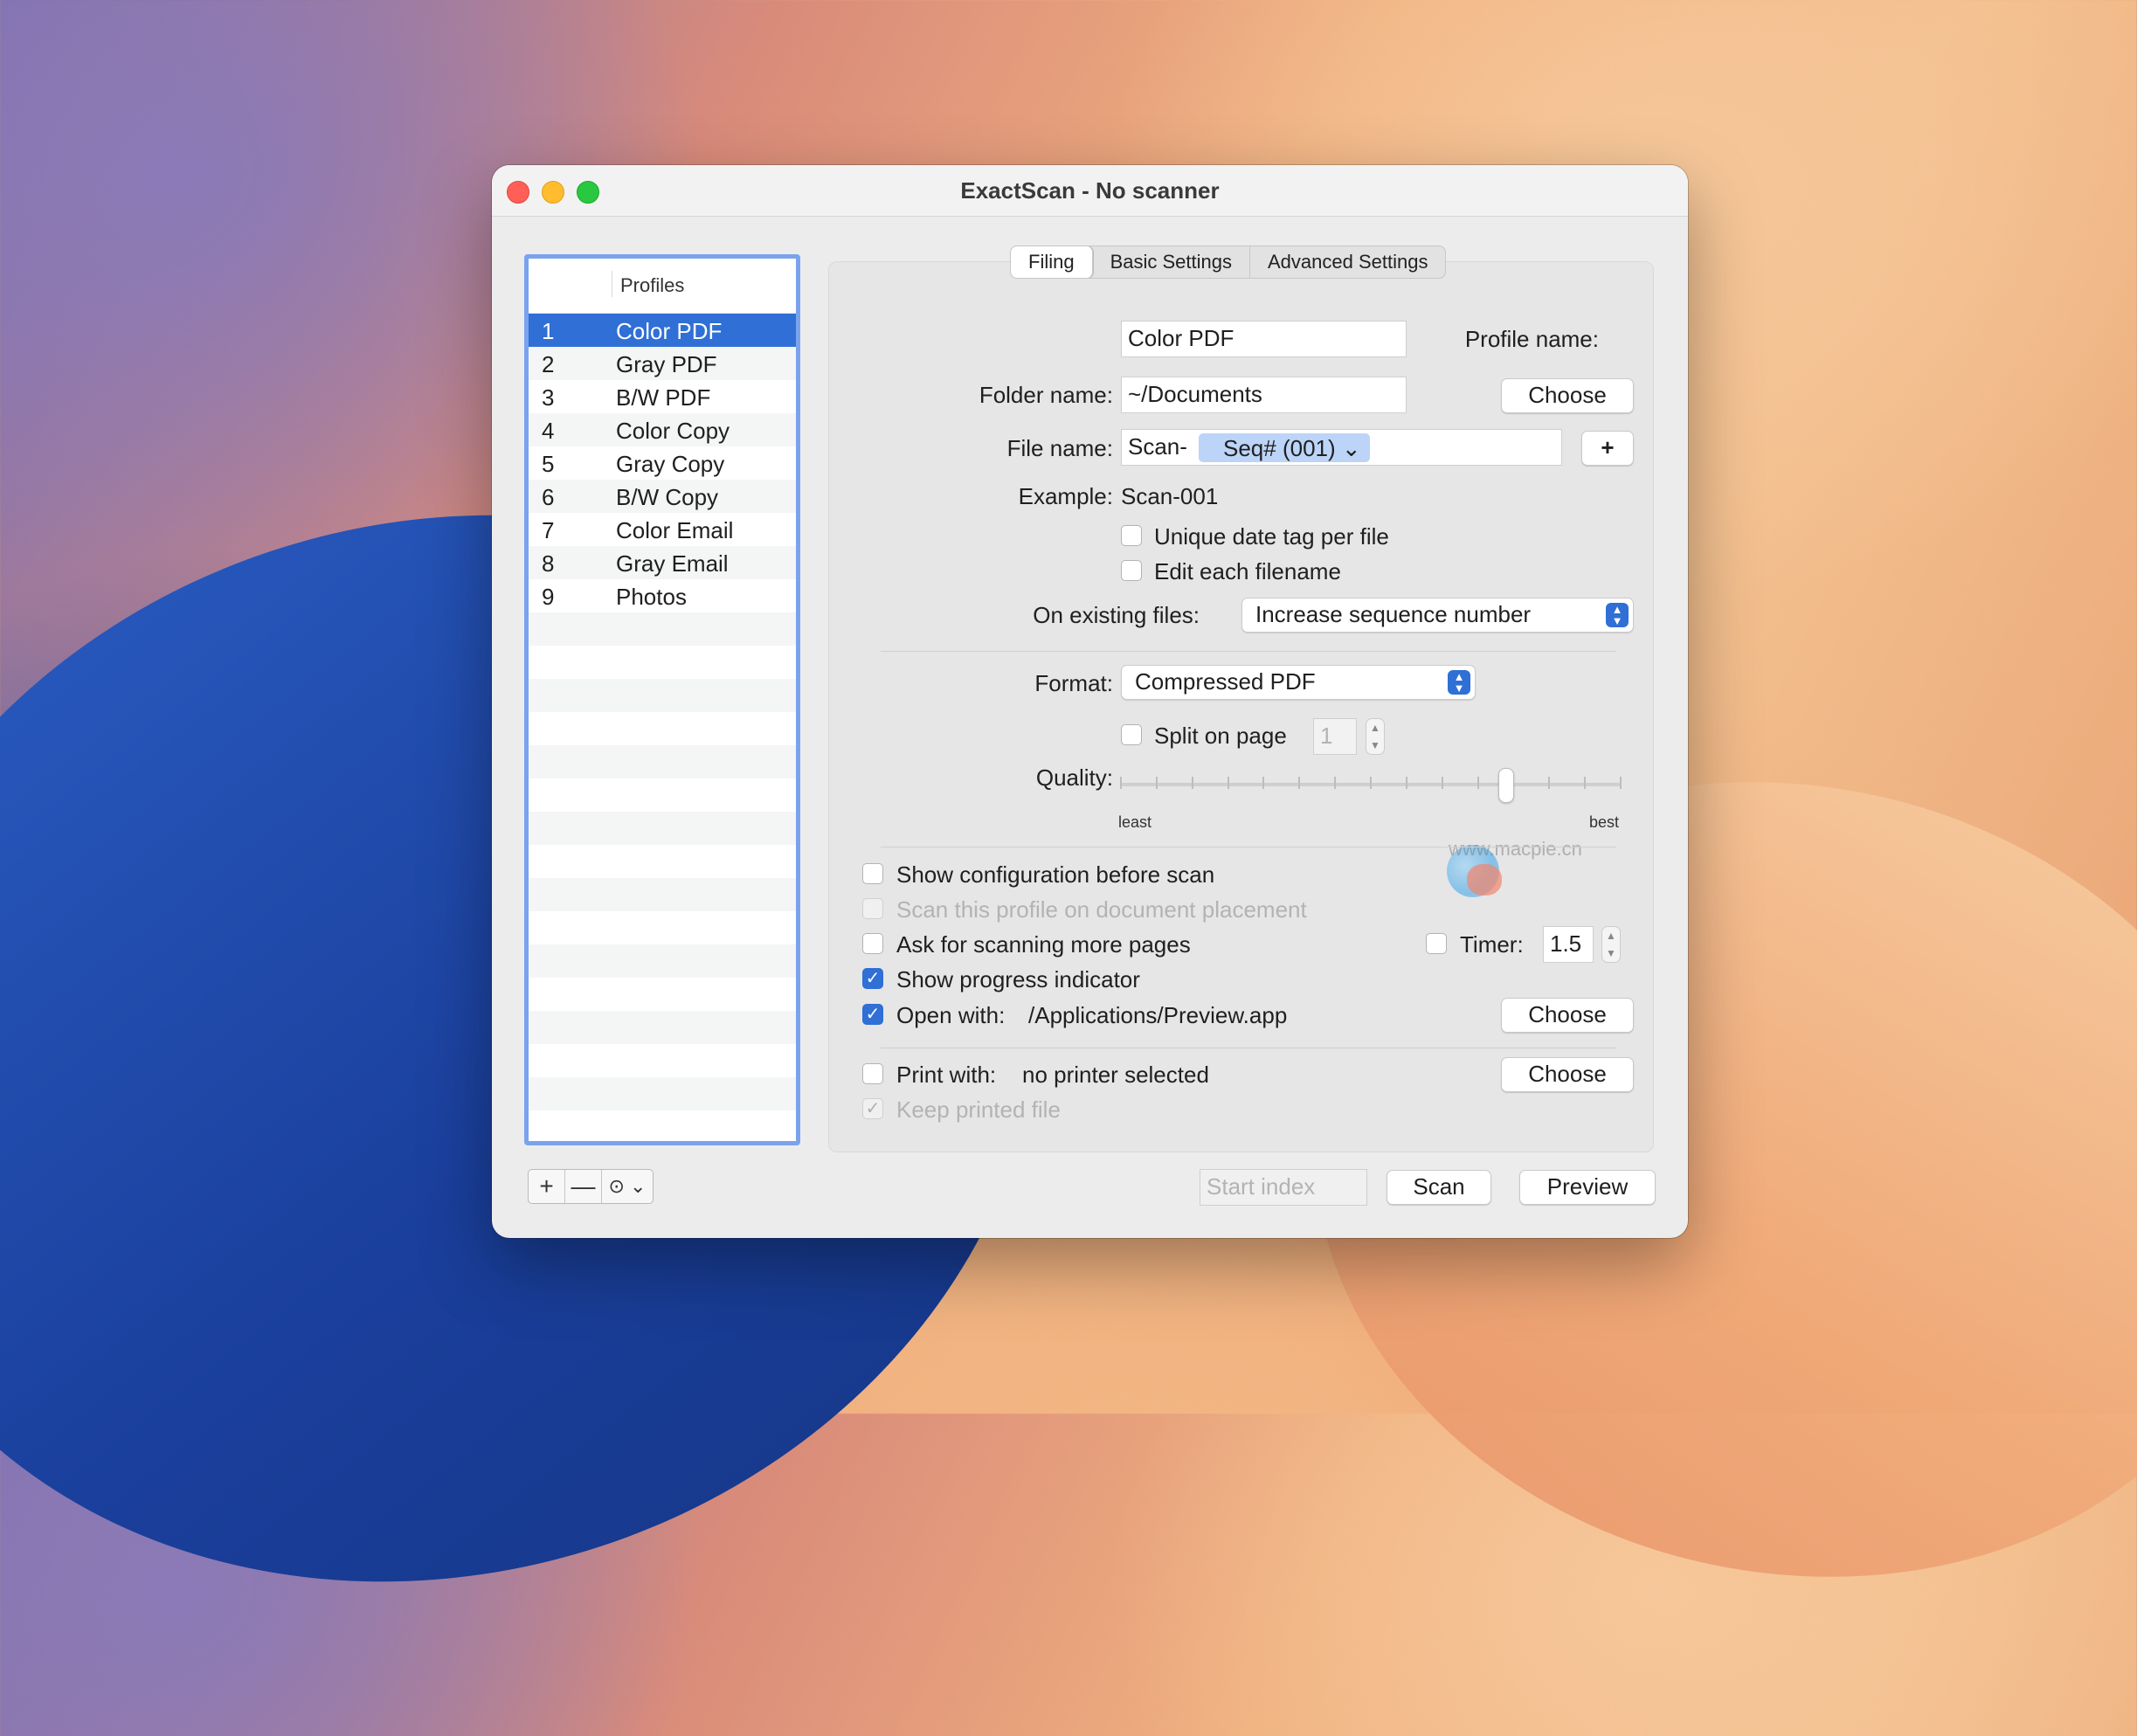 This screenshot has height=1736, width=2137. What do you see at coordinates (628, 1187) in the screenshot?
I see `more-actions-button: ⊙ ⌄` at bounding box center [628, 1187].